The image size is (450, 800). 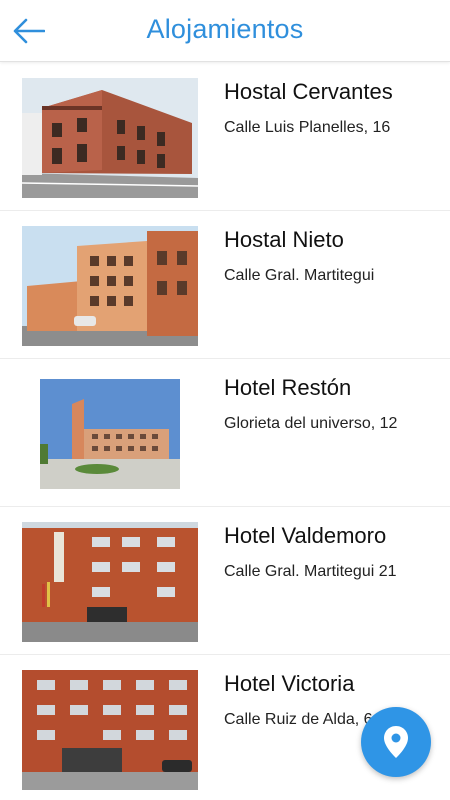 What do you see at coordinates (308, 91) in the screenshot?
I see `accommodation-name: Hostal Cervantes` at bounding box center [308, 91].